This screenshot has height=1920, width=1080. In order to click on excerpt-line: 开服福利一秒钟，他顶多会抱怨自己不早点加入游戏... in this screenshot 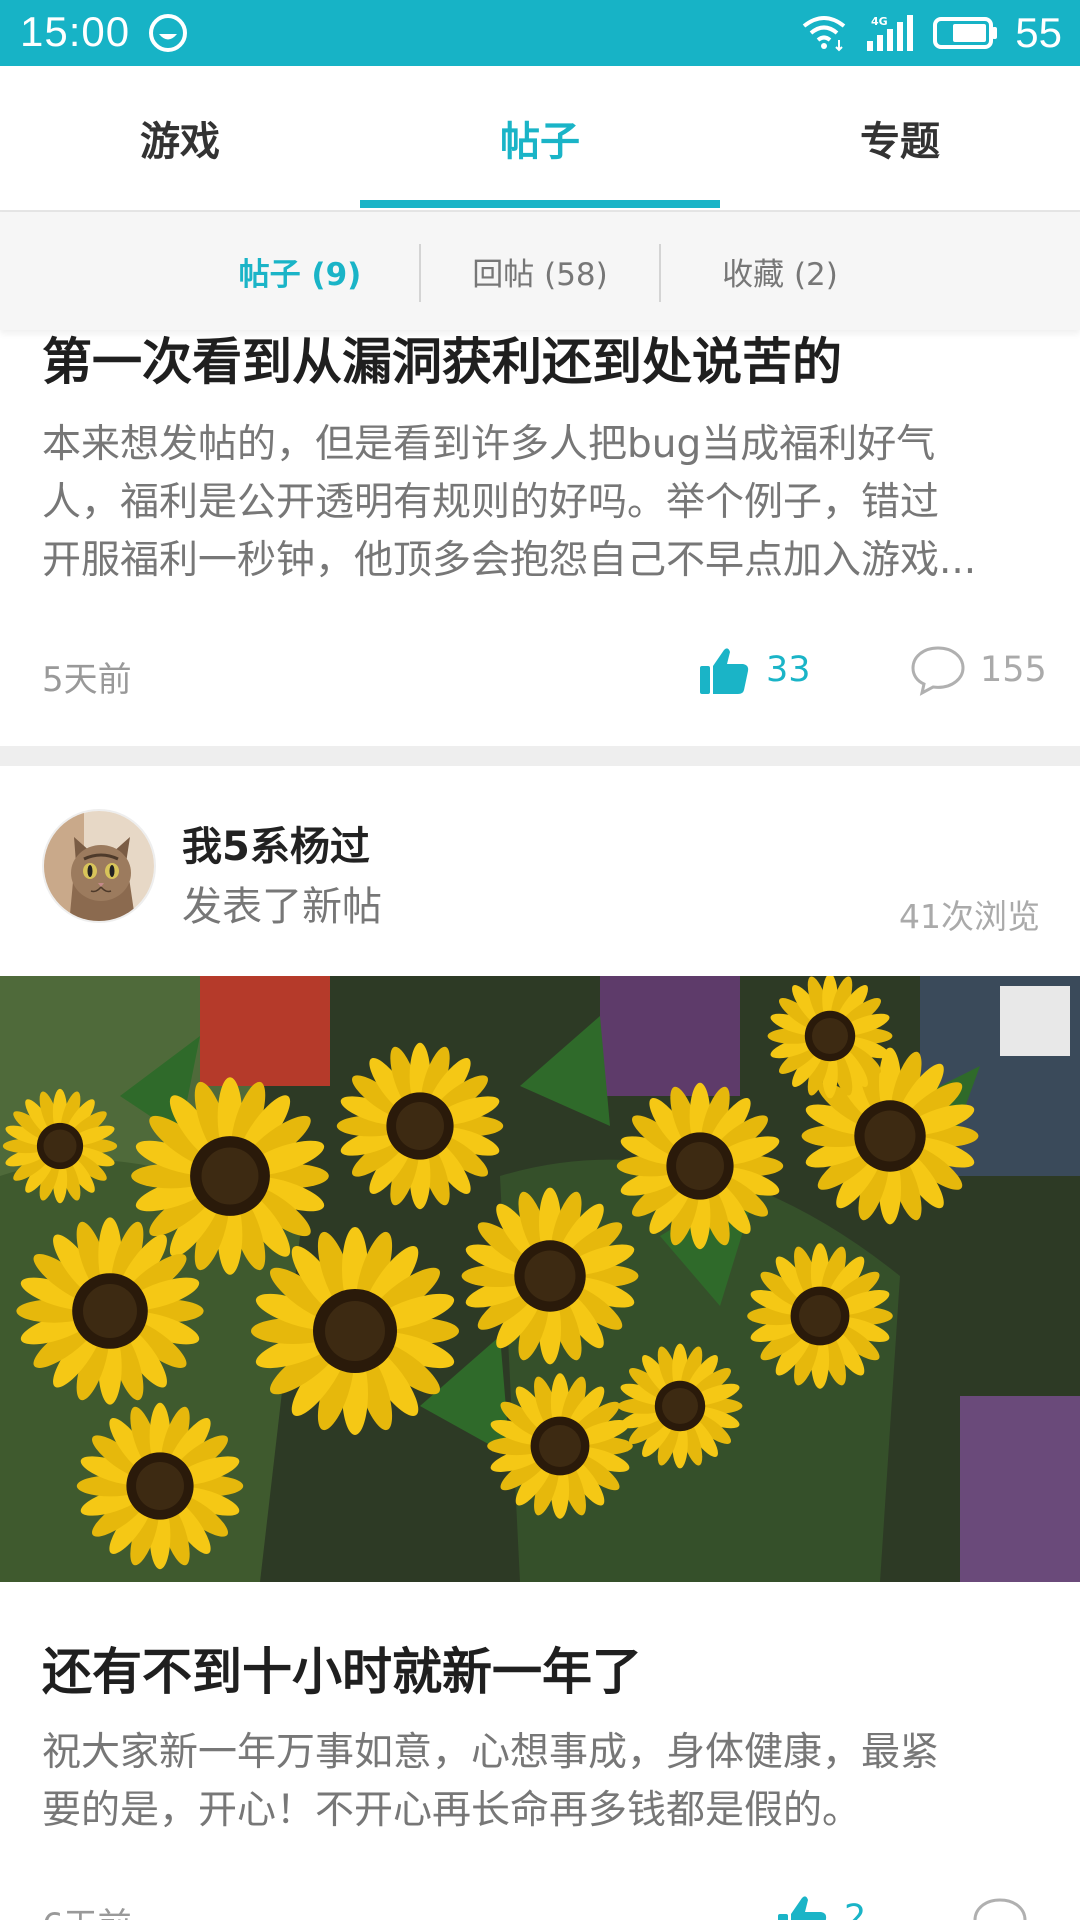, I will do `click(509, 560)`.